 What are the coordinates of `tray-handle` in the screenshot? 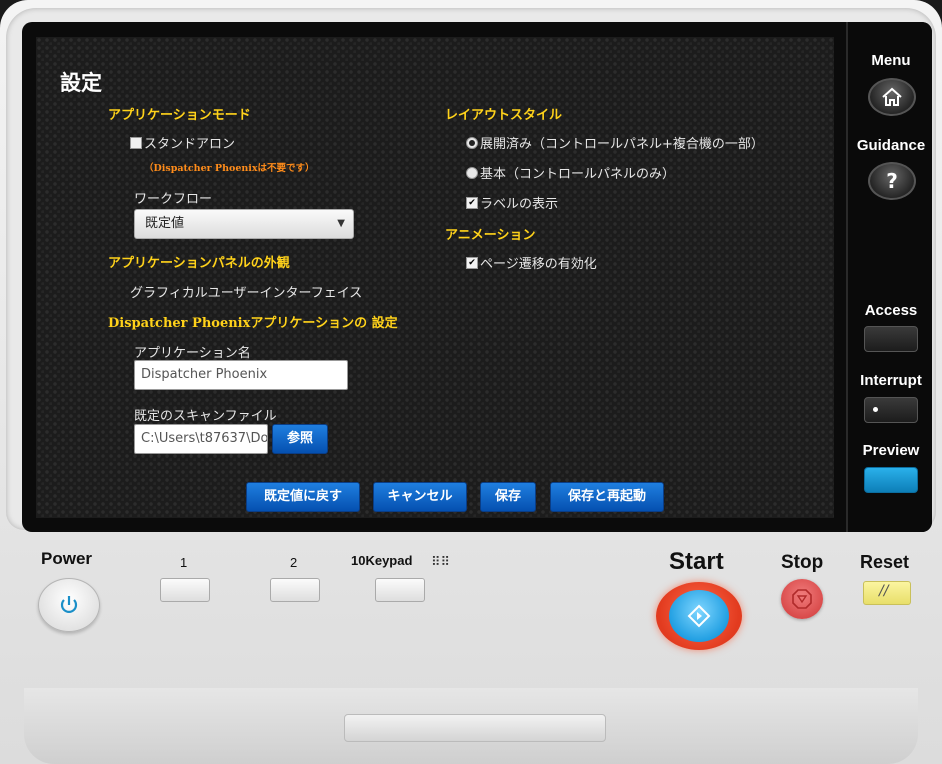 It's located at (475, 728).